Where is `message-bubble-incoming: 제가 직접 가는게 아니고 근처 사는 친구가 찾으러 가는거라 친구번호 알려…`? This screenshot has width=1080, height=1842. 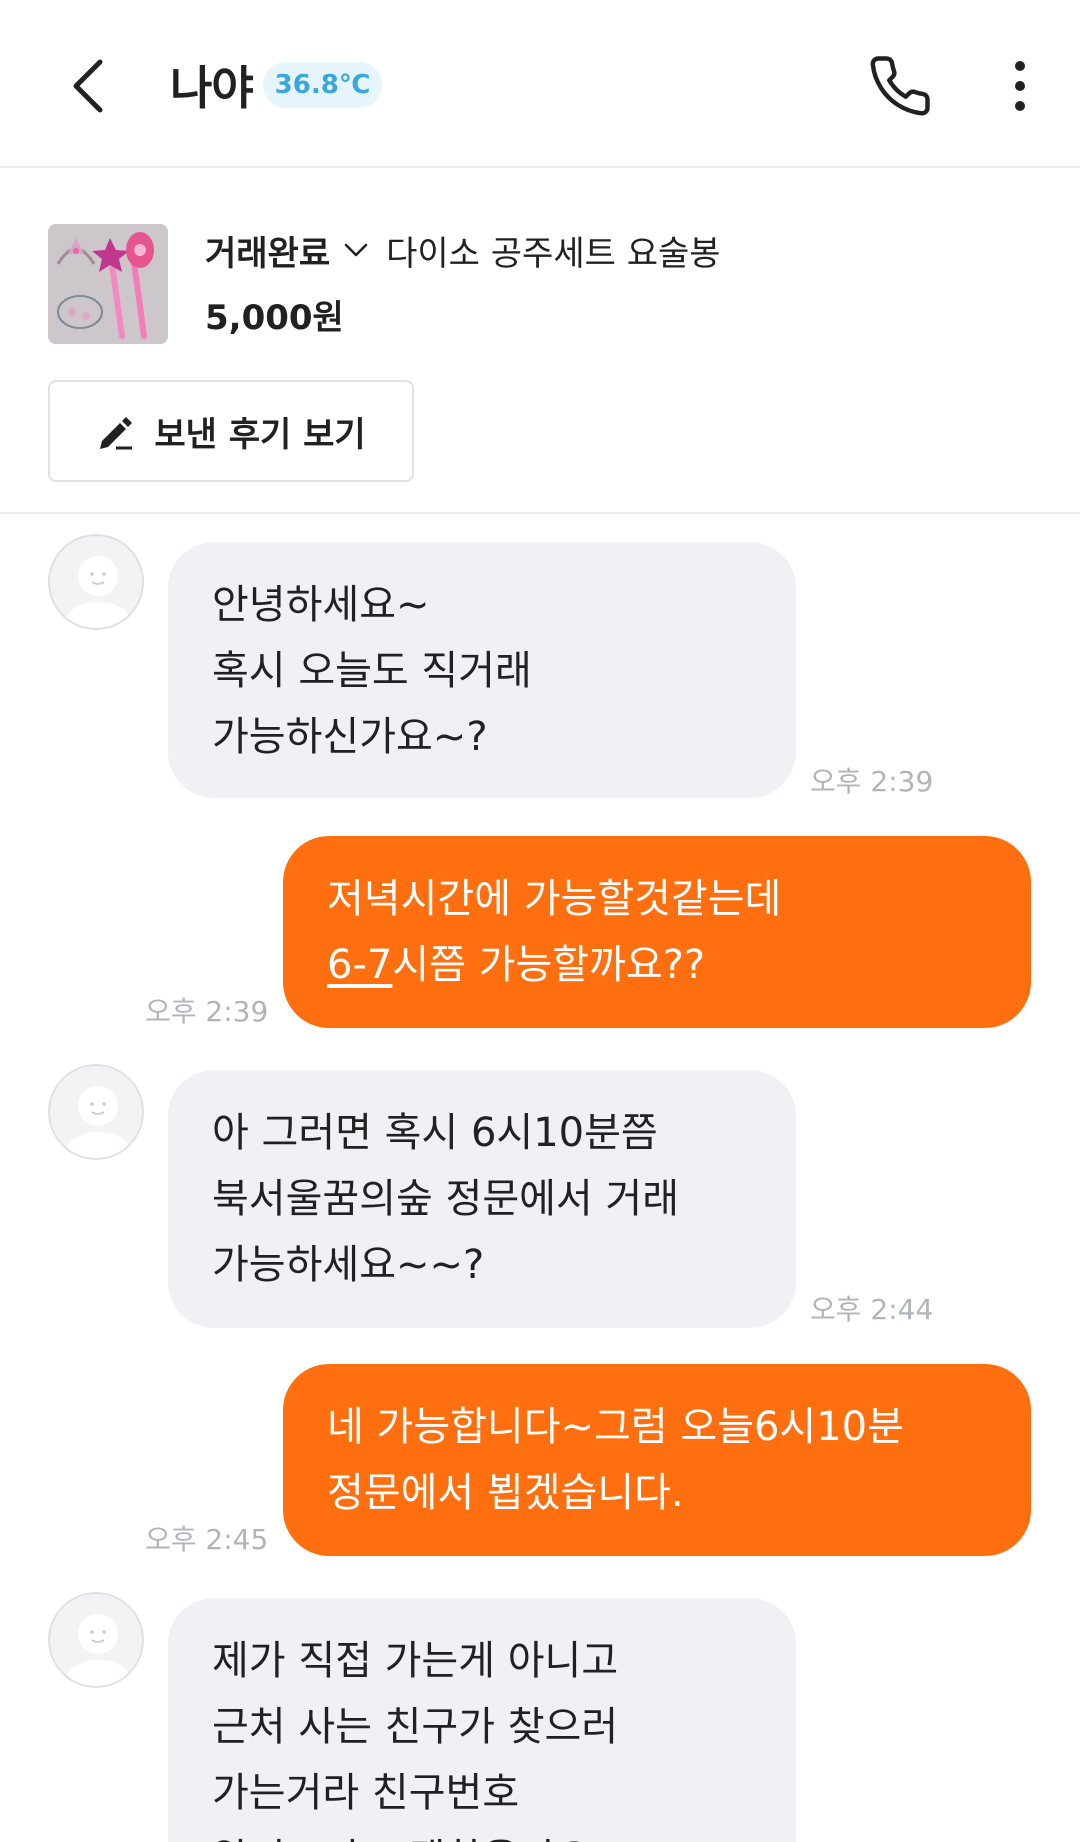 message-bubble-incoming: 제가 직접 가는게 아니고 근처 사는 친구가 찾으러 가는거라 친구번호 알려… is located at coordinates (482, 1720).